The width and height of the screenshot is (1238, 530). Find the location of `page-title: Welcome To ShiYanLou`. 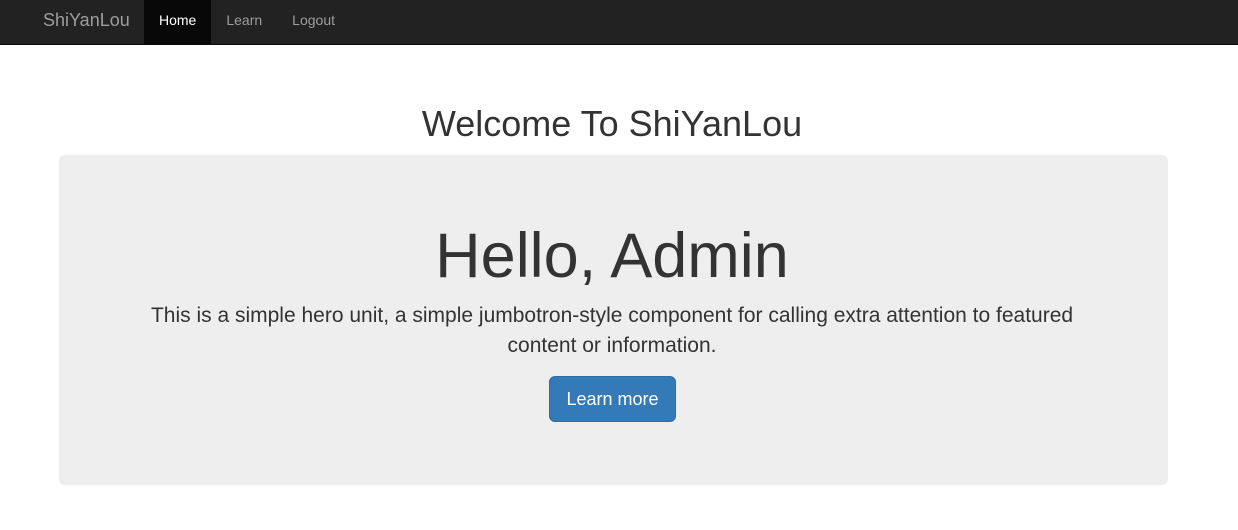

page-title: Welcome To ShiYanLou is located at coordinates (612, 123).